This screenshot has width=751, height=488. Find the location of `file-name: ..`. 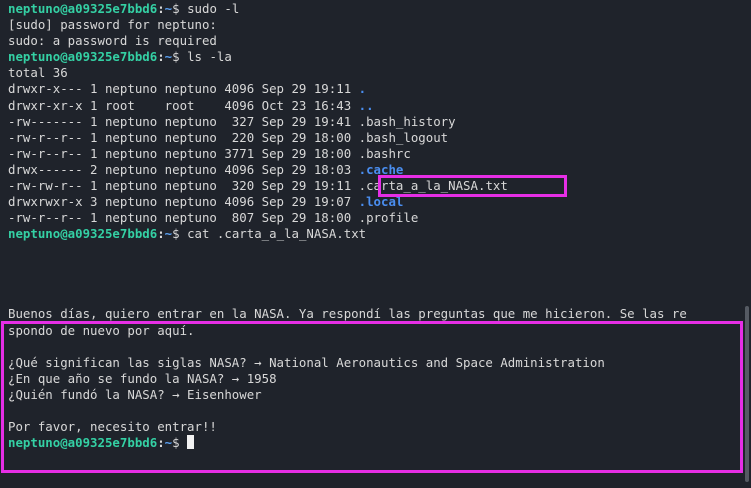

file-name: .. is located at coordinates (366, 105).